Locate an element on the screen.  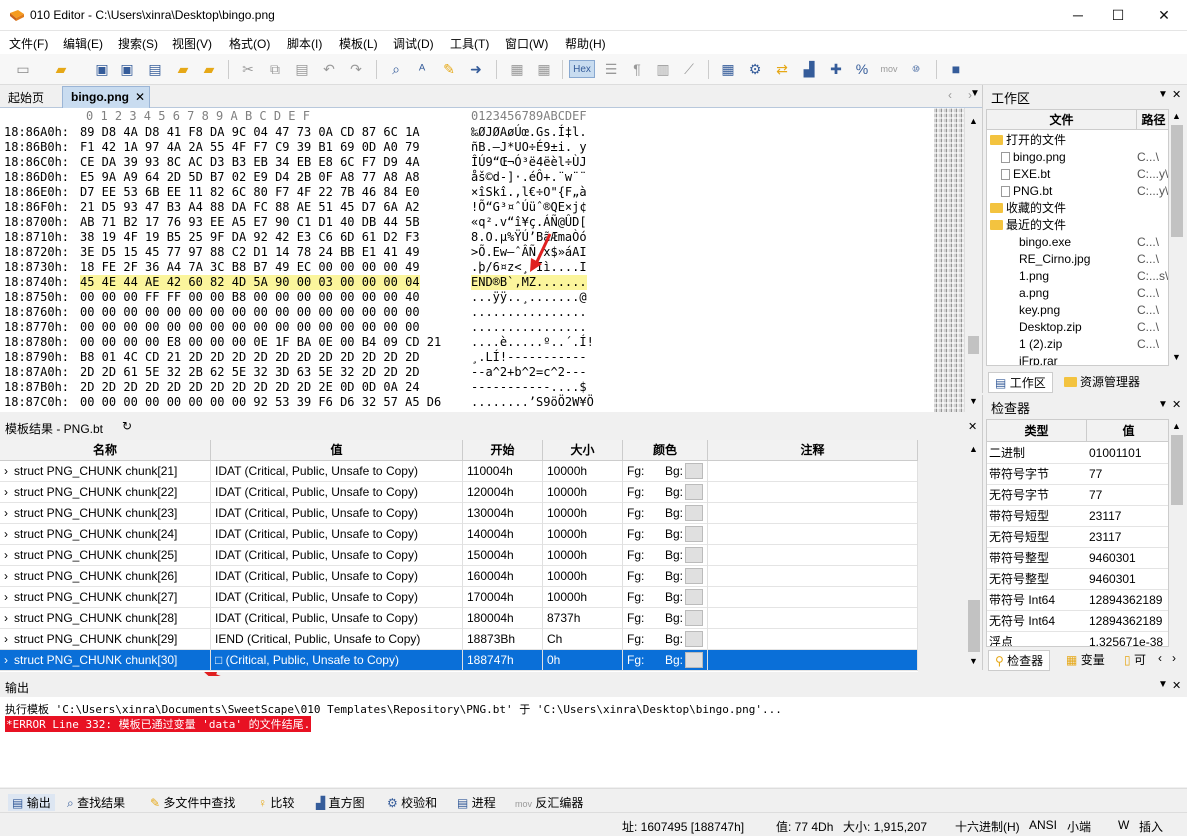
workspace-item: iFrp.rar is located at coordinates (1077, 359).